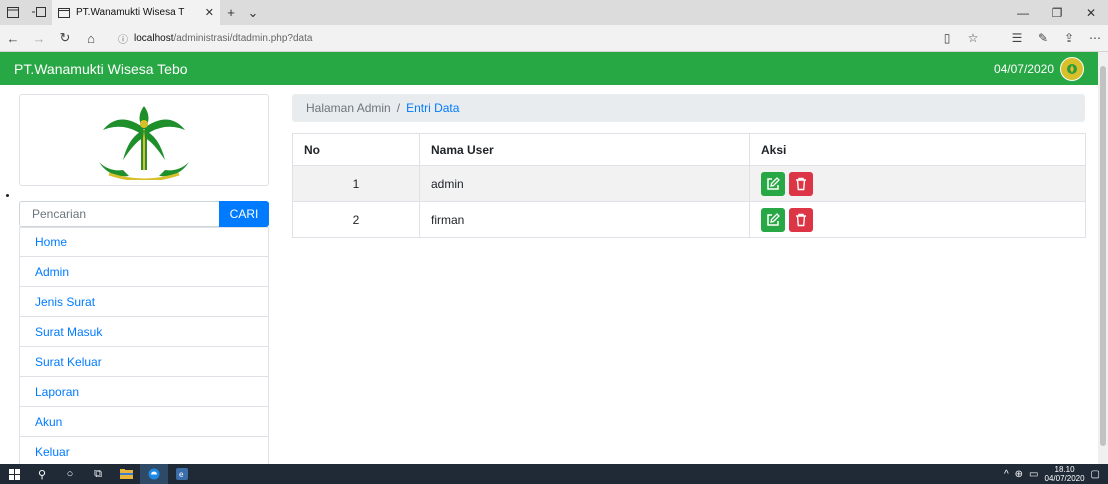 Image resolution: width=1108 pixels, height=484 pixels. Describe the element at coordinates (101, 69) in the screenshot. I see `navbar-brand: PT.Wanamukti Wisesa Tebo` at that location.